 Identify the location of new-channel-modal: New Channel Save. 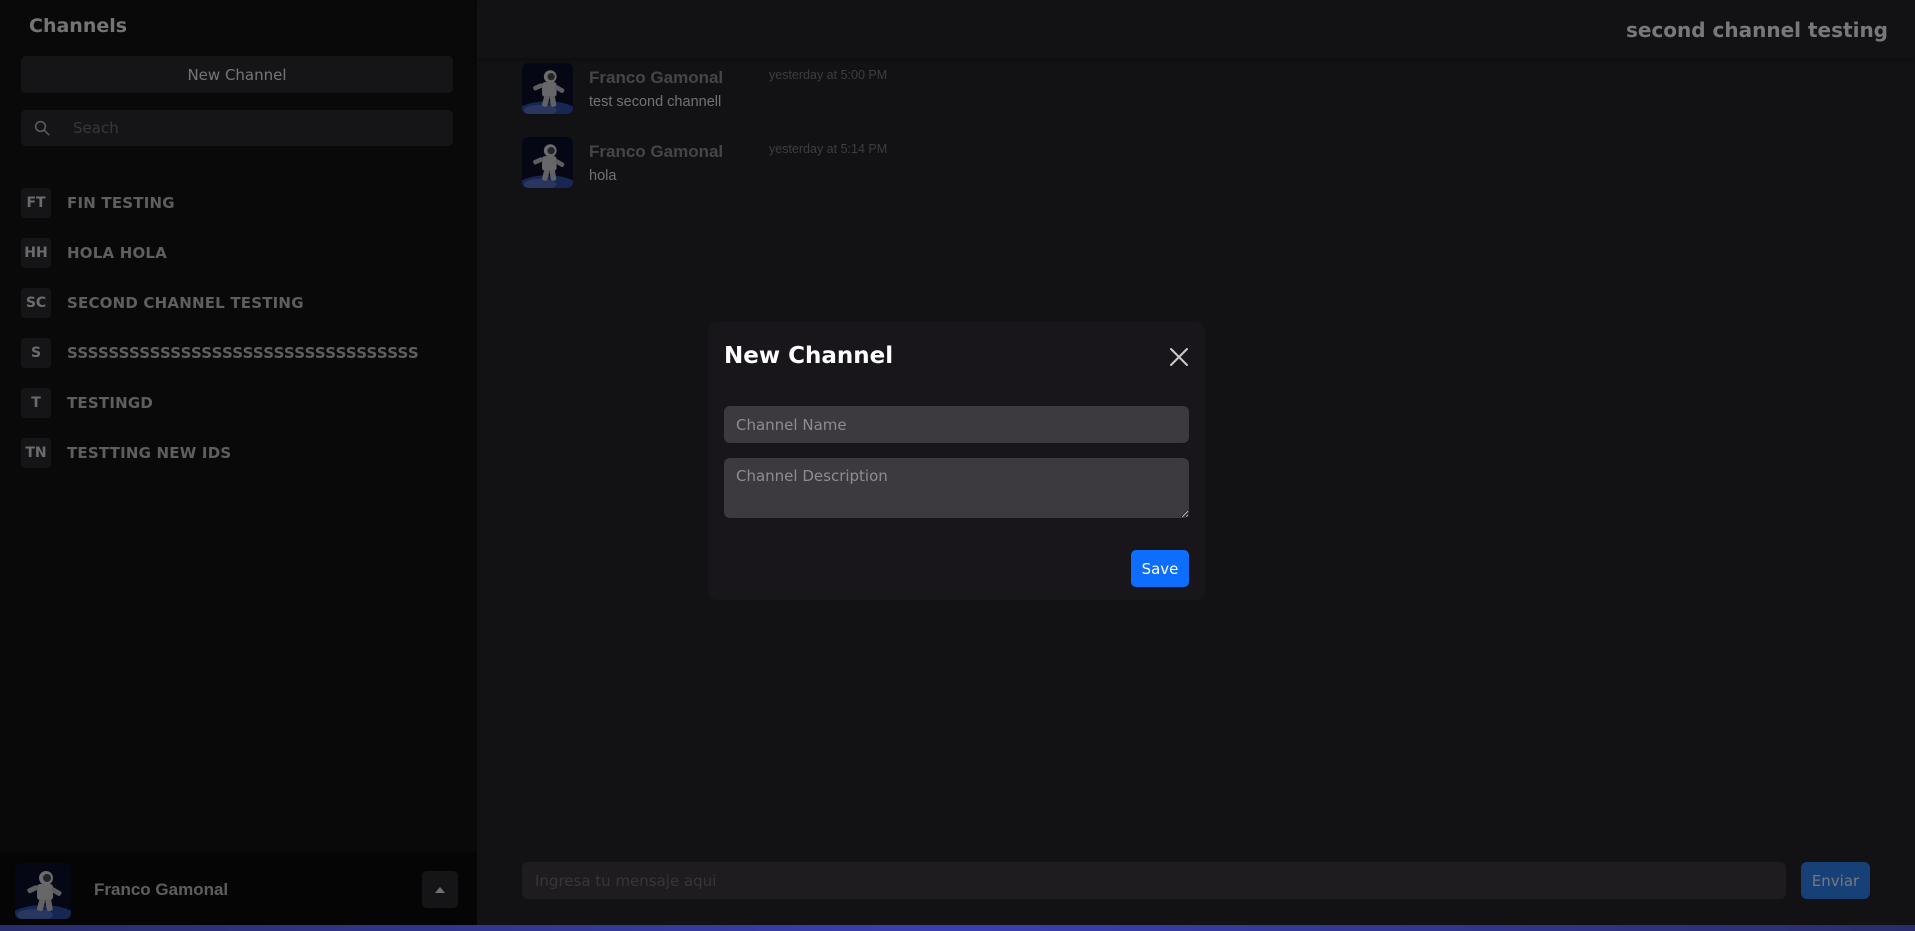
(956, 461).